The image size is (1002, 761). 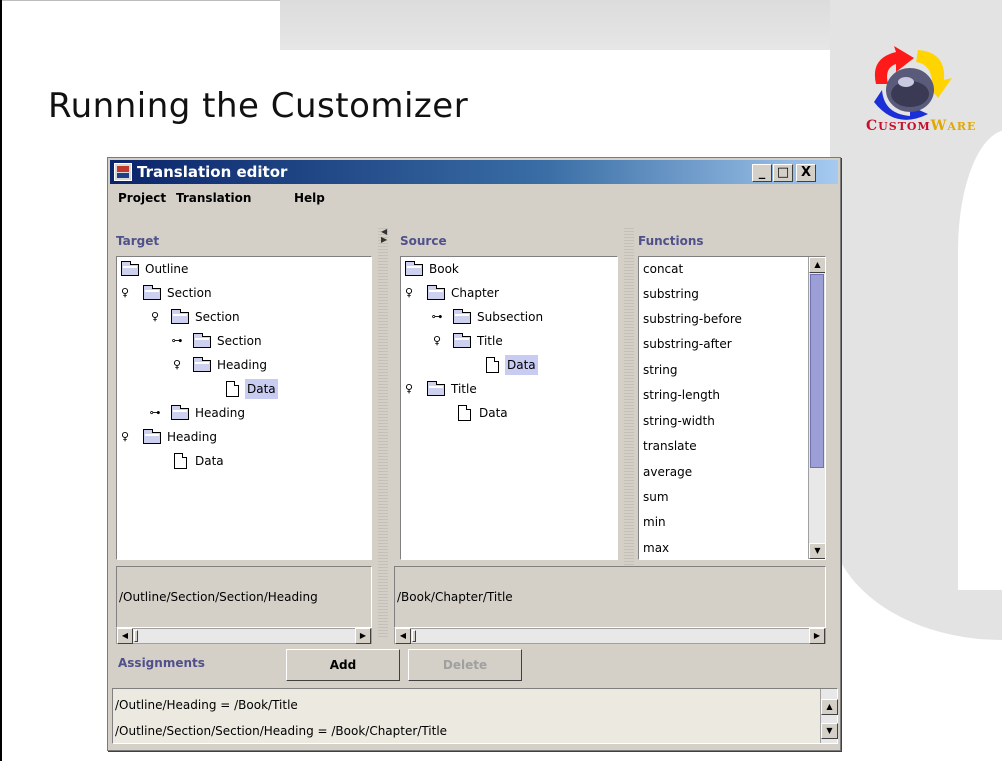 What do you see at coordinates (142, 198) in the screenshot?
I see `menu-project: Project` at bounding box center [142, 198].